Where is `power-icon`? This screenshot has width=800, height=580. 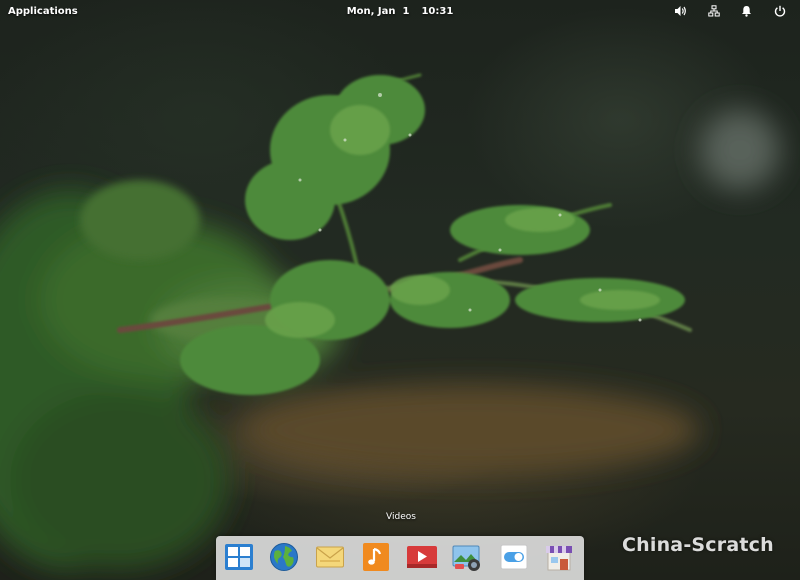 power-icon is located at coordinates (779, 11).